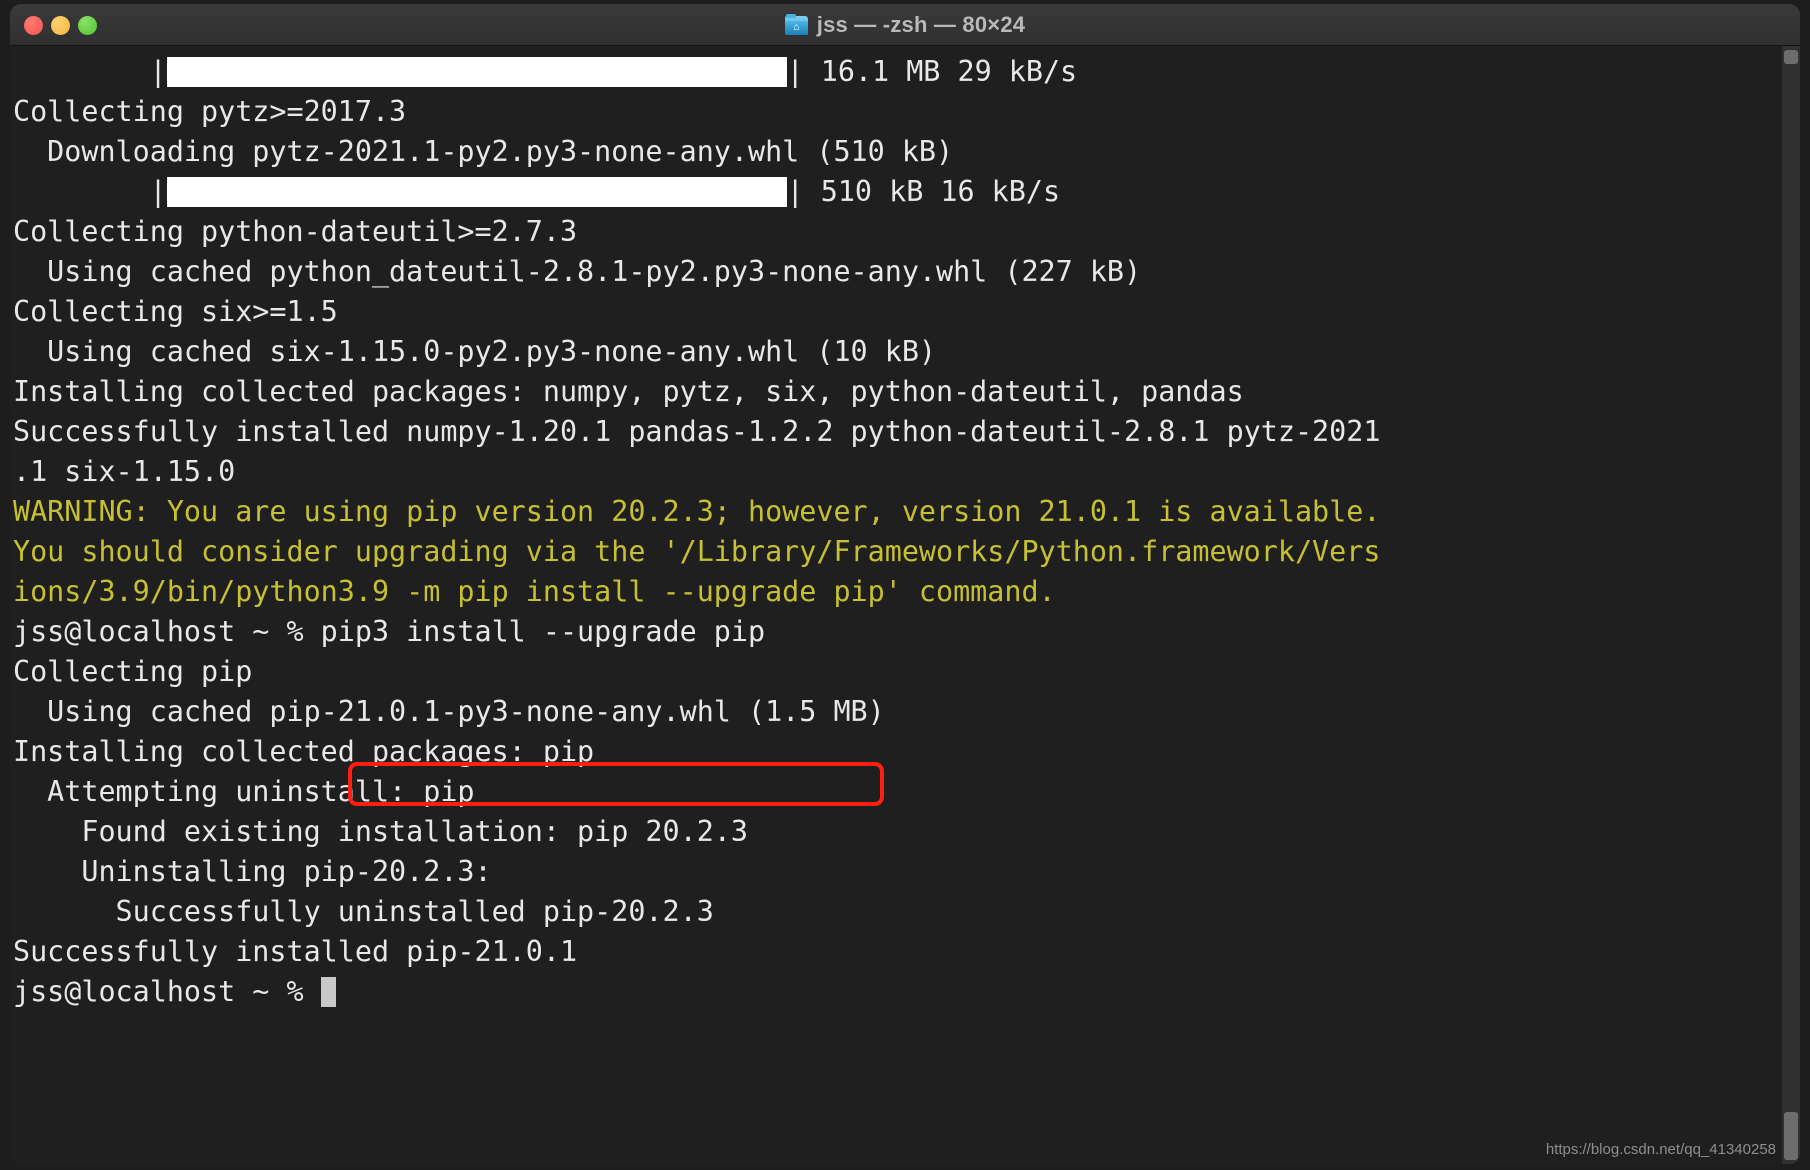 The width and height of the screenshot is (1810, 1170). What do you see at coordinates (932, 191) in the screenshot?
I see `progress-stat-text: 510 kB 16 kB/s` at bounding box center [932, 191].